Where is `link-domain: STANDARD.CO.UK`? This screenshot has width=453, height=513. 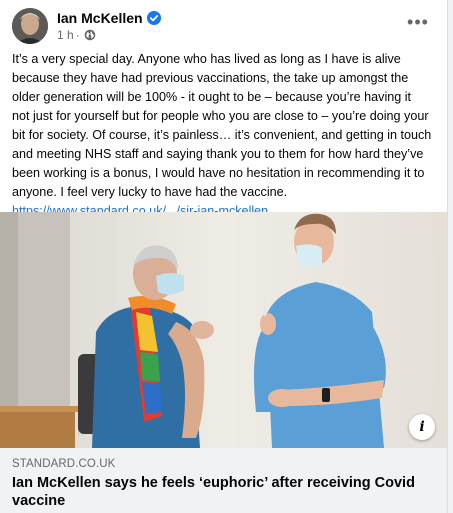 link-domain: STANDARD.CO.UK is located at coordinates (64, 464).